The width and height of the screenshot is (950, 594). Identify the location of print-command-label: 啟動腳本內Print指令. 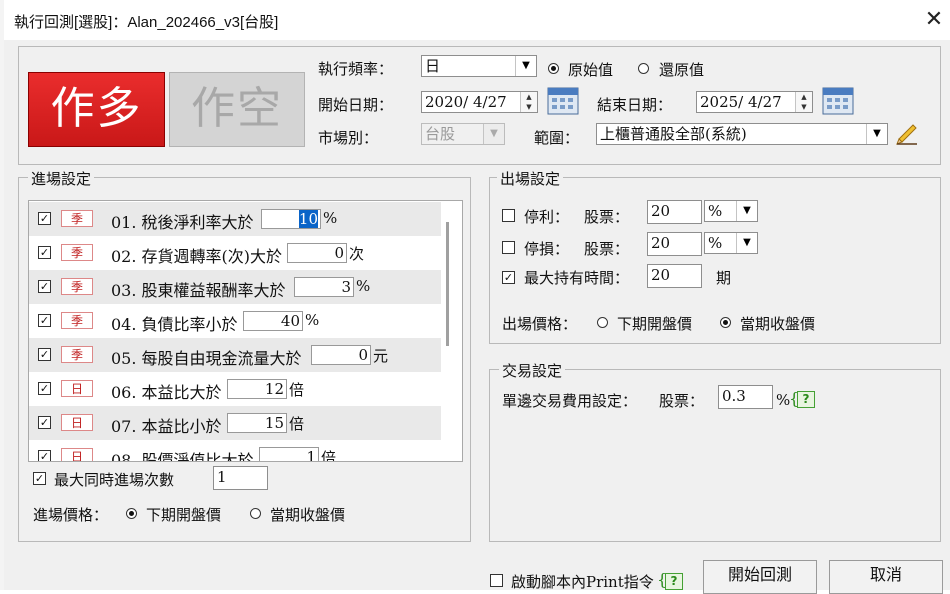
(582, 582).